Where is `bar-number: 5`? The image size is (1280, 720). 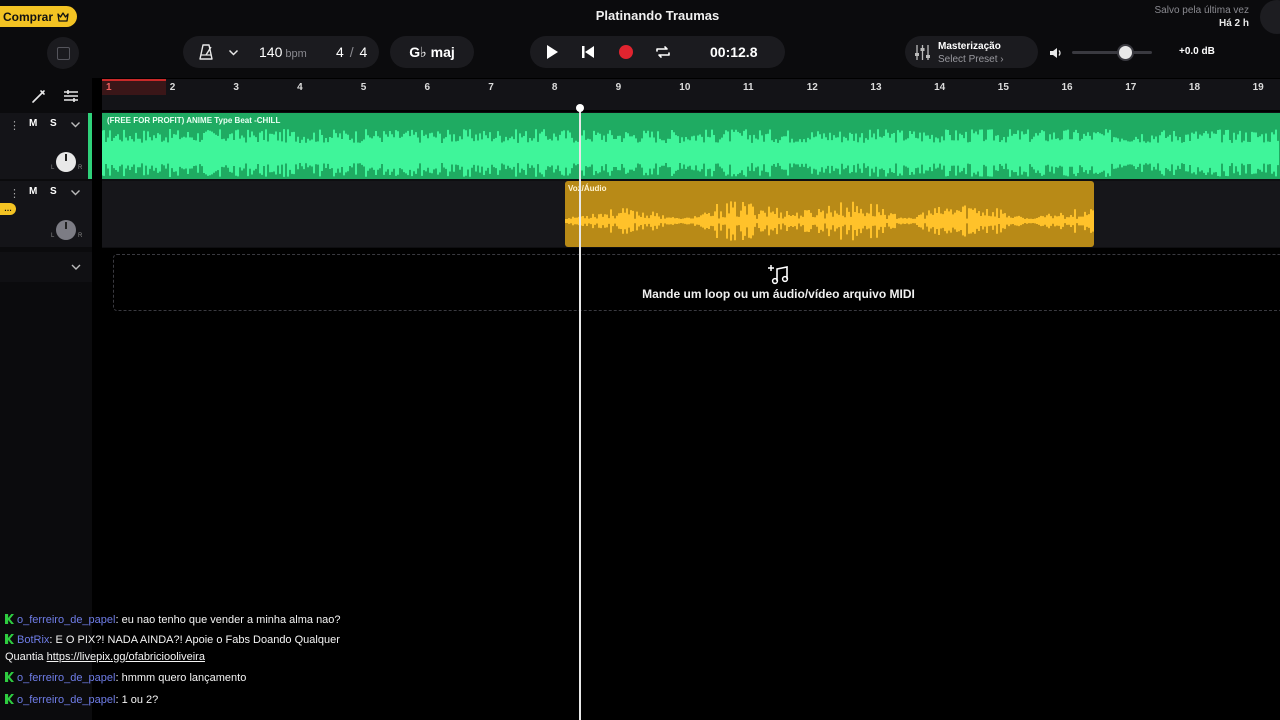 bar-number: 5 is located at coordinates (363, 87).